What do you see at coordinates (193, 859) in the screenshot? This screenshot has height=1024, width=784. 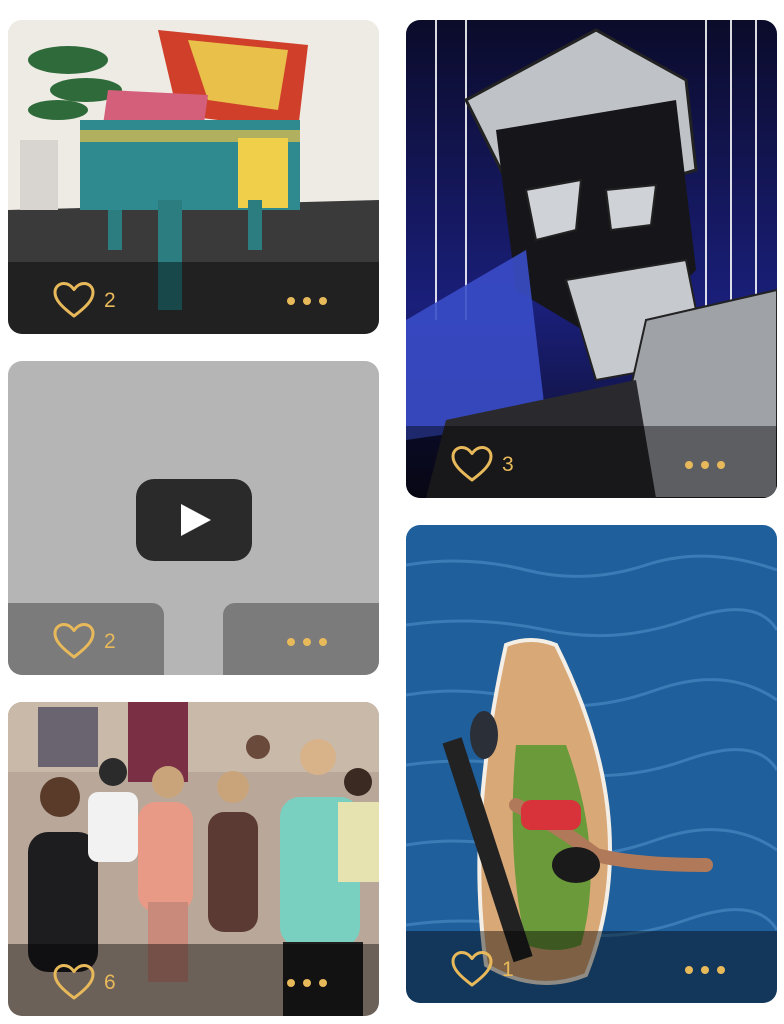 I see `post-card-yoga: 6` at bounding box center [193, 859].